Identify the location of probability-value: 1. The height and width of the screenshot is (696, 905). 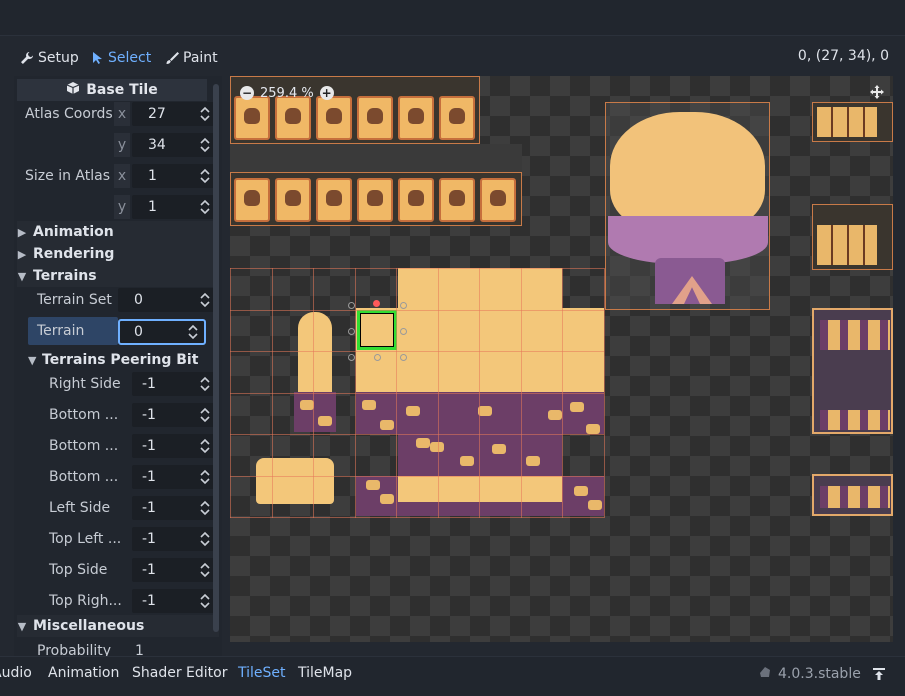
(139, 649).